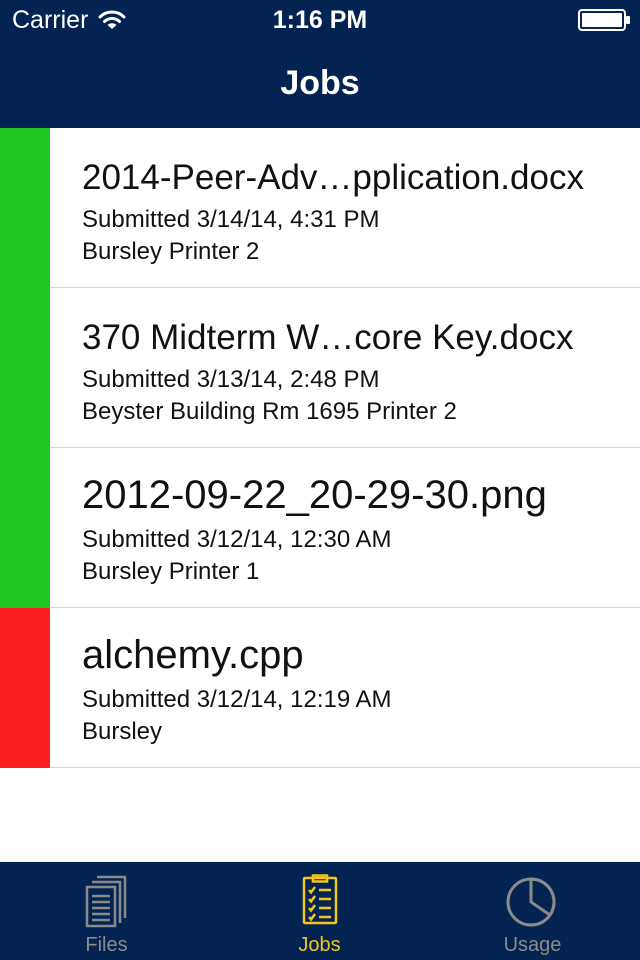 This screenshot has height=960, width=640. Describe the element at coordinates (237, 699) in the screenshot. I see `job-submitted-time: Submitted 3/12/14, 12:19 AM` at that location.